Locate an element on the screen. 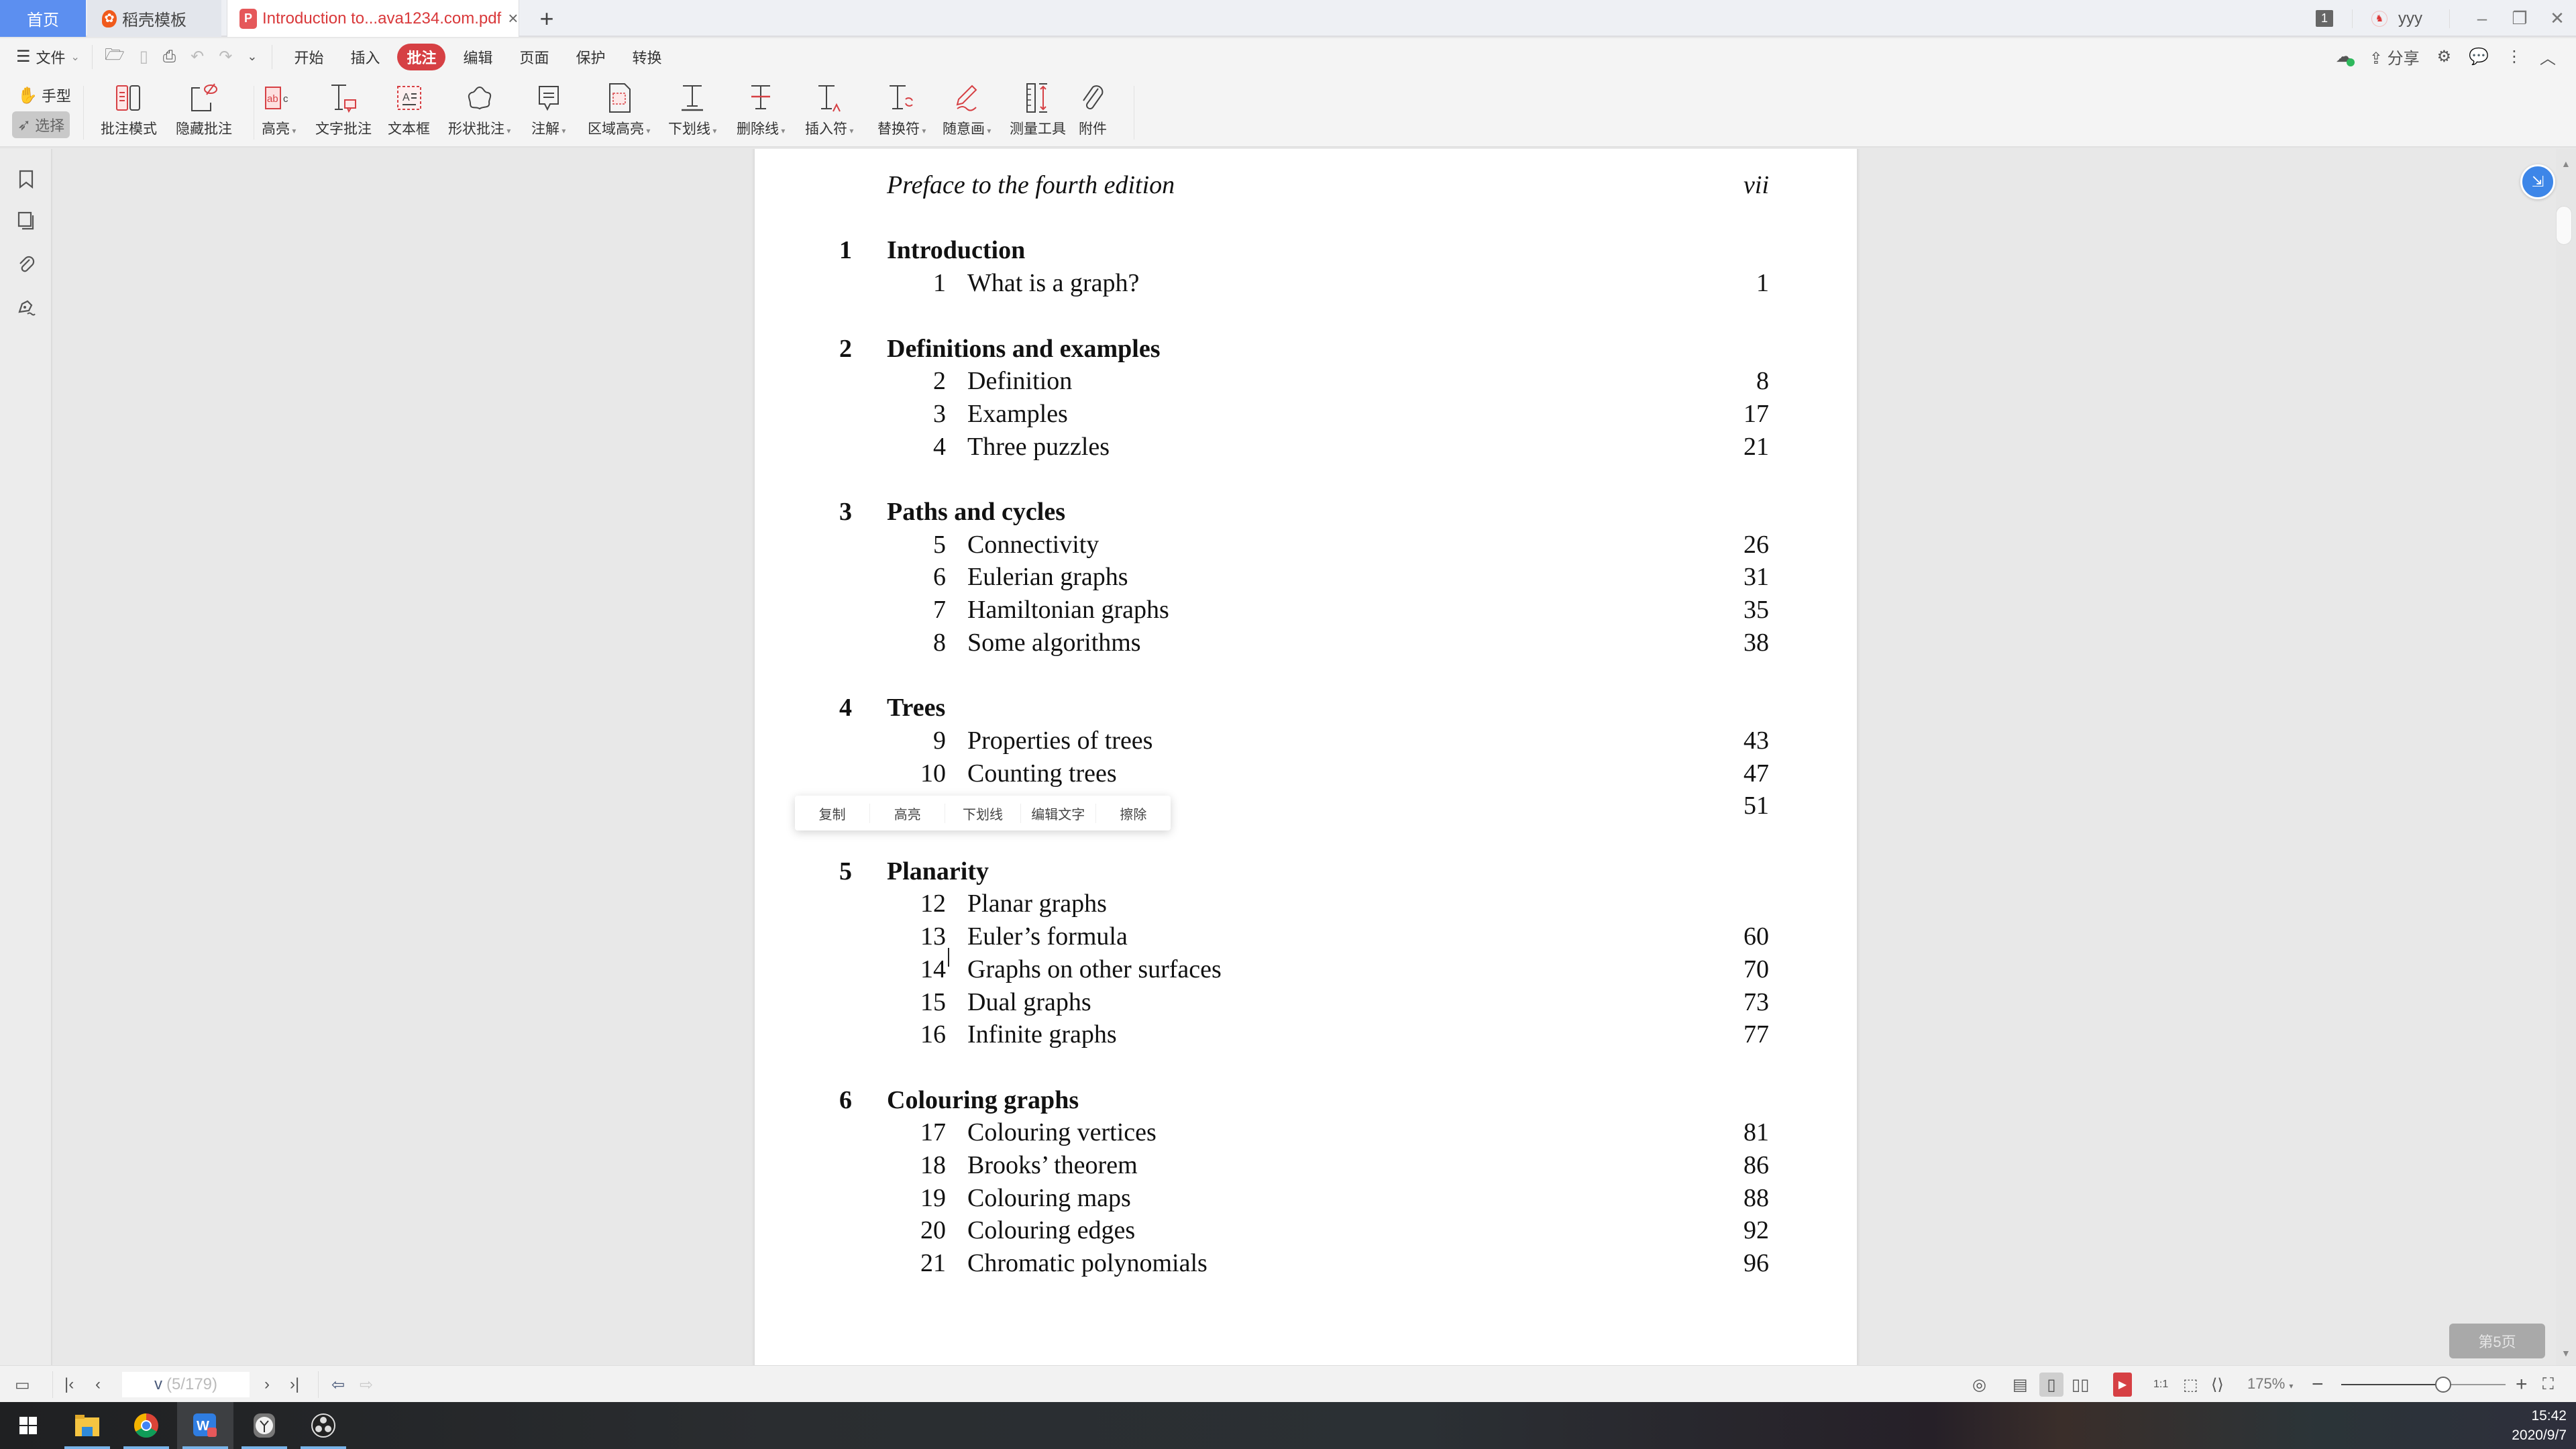  toc-section: 9 Properties of trees 43 is located at coordinates (1306, 740).